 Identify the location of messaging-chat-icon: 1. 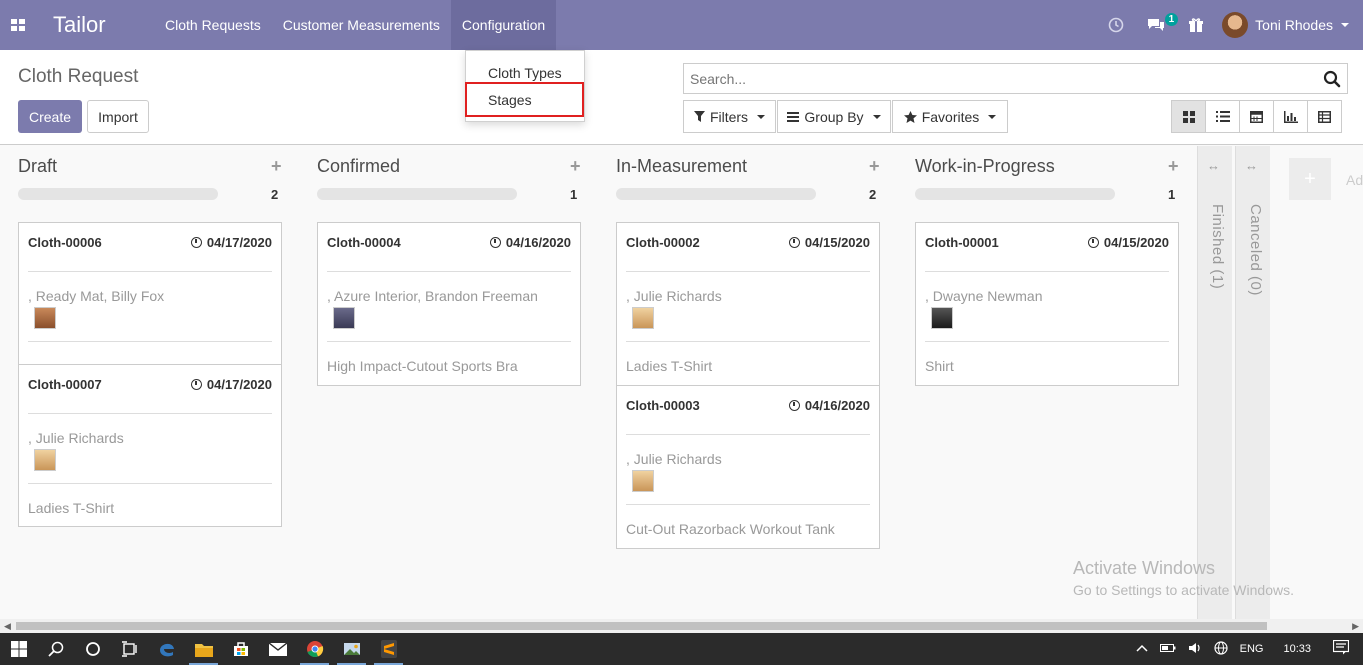
(1156, 25).